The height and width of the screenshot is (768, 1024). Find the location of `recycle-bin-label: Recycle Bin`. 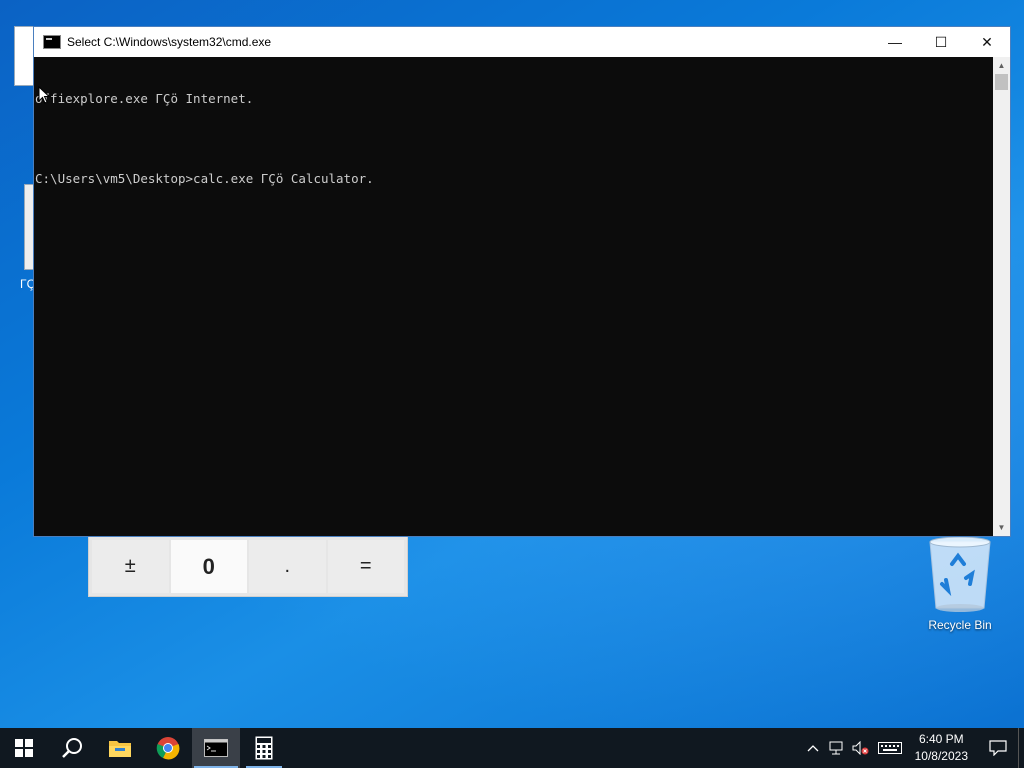

recycle-bin-label: Recycle Bin is located at coordinates (960, 625).